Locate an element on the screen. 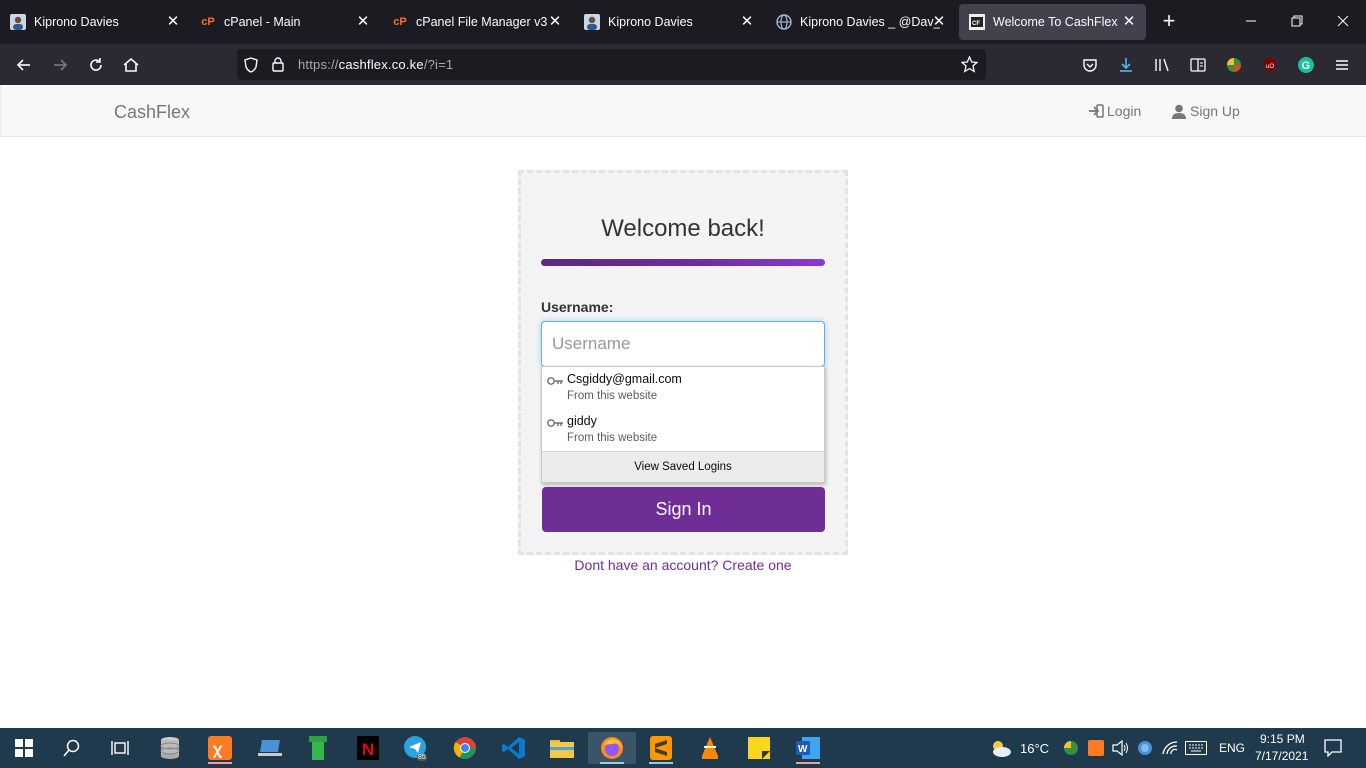 This screenshot has height=768, width=1366. tab-kiprono-davies-2: Kiprono Davies ✕ is located at coordinates (669, 22).